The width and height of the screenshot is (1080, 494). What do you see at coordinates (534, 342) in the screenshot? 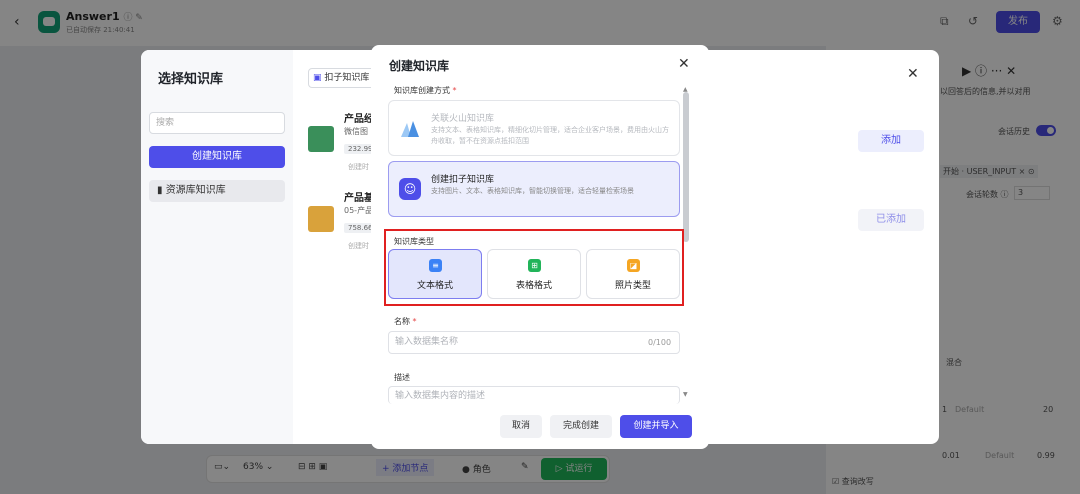
I see `name-input: 输入数据集名称` at bounding box center [534, 342].